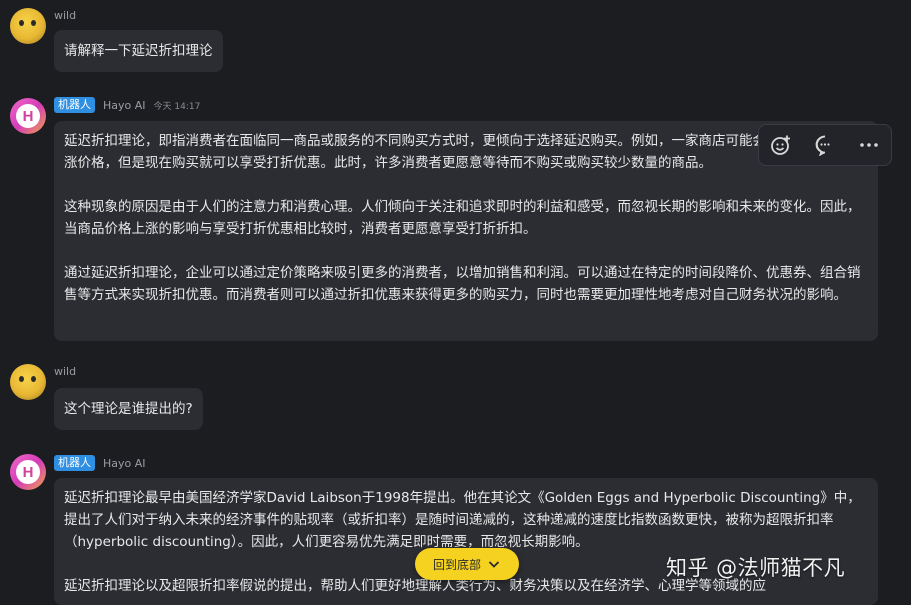 The width and height of the screenshot is (911, 605). I want to click on message-action-toolbar, so click(825, 145).